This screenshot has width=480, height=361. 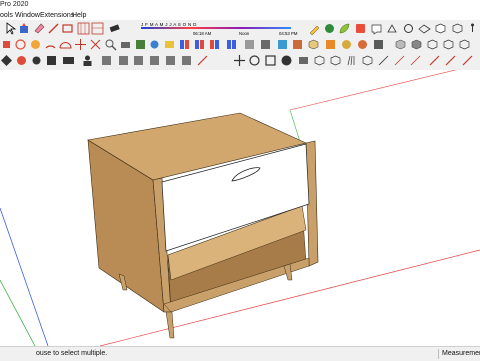 I want to click on leg-front-left, so click(x=170, y=325).